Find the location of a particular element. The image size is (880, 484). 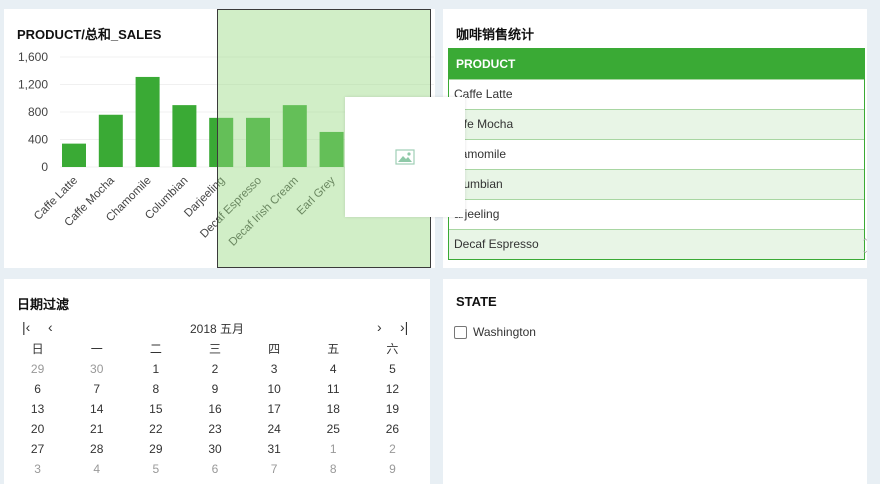

table-row: arjeeling is located at coordinates (656, 214).